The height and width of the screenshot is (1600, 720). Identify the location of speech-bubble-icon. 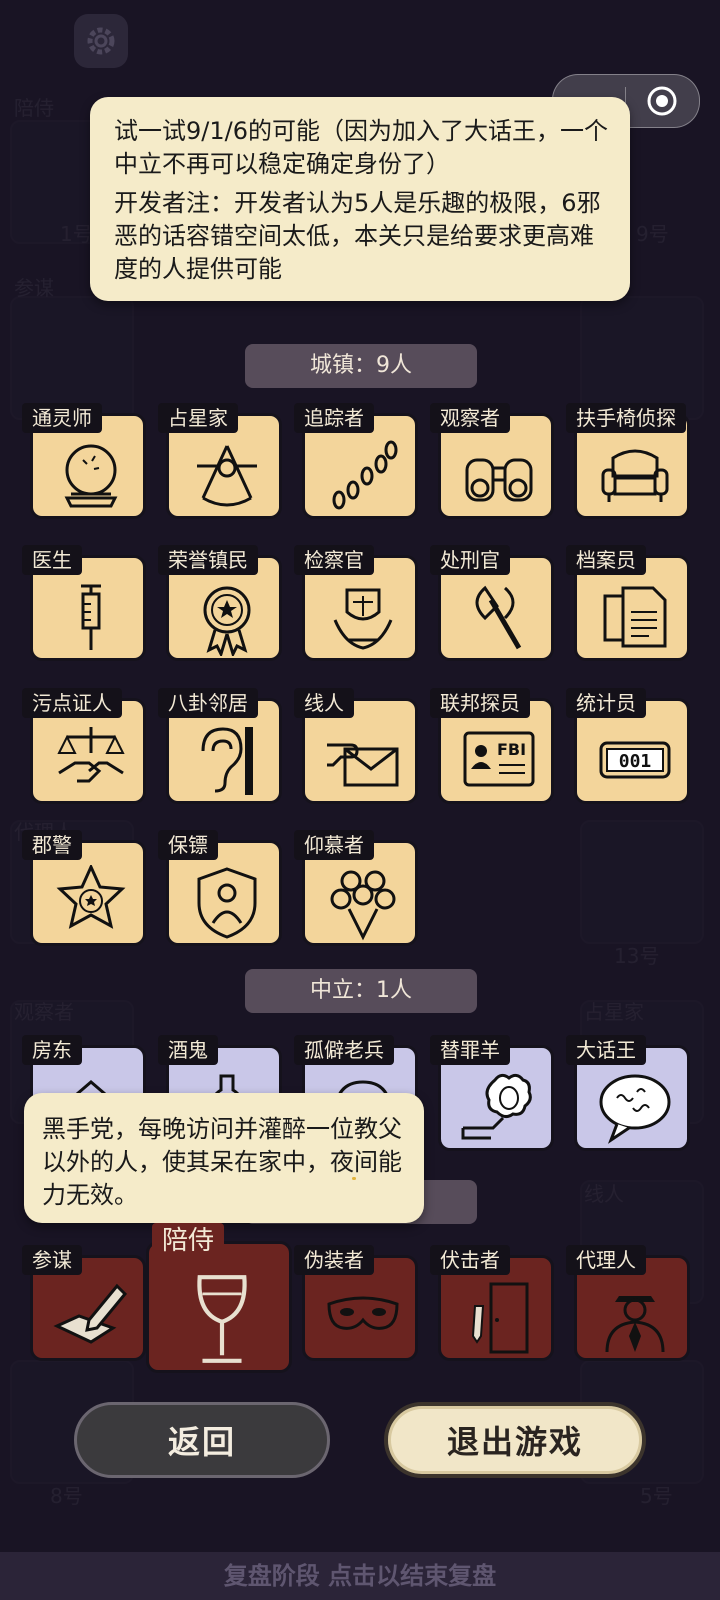
(635, 1109).